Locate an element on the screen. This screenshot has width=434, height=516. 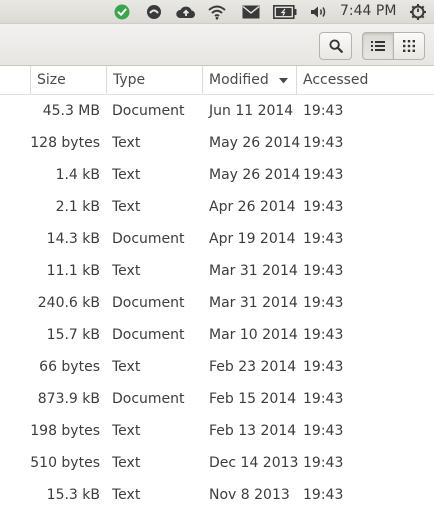
column-header-accessed: Accessed is located at coordinates (365, 80).